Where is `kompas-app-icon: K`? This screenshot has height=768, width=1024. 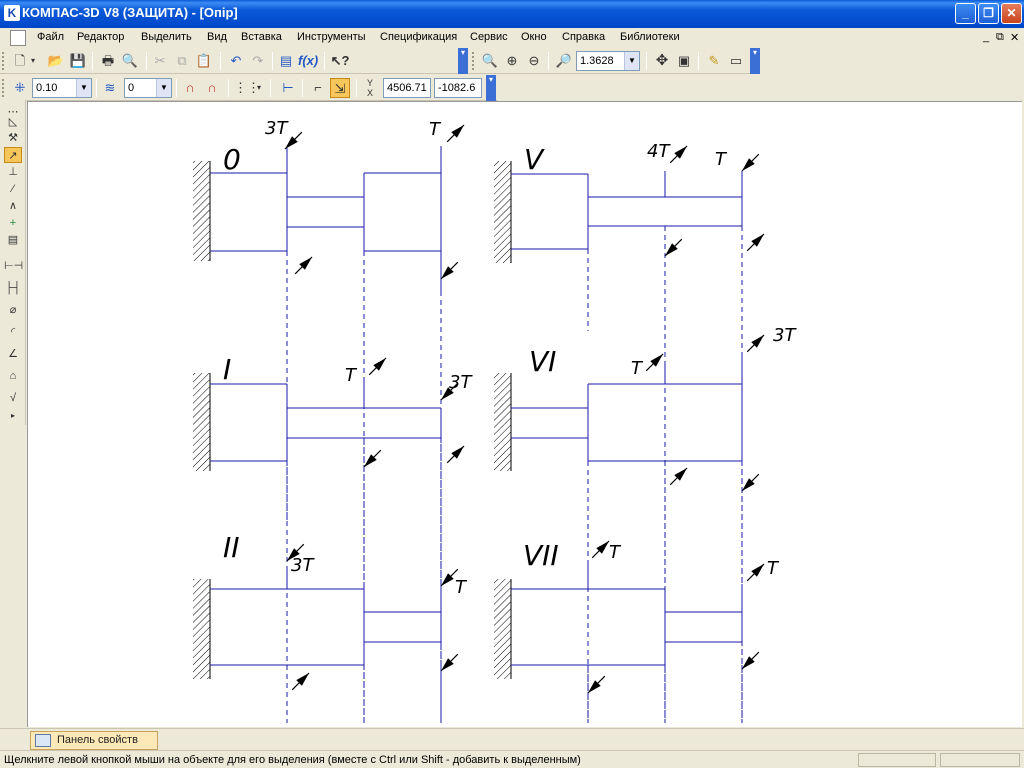
kompas-app-icon: K is located at coordinates (12, 13).